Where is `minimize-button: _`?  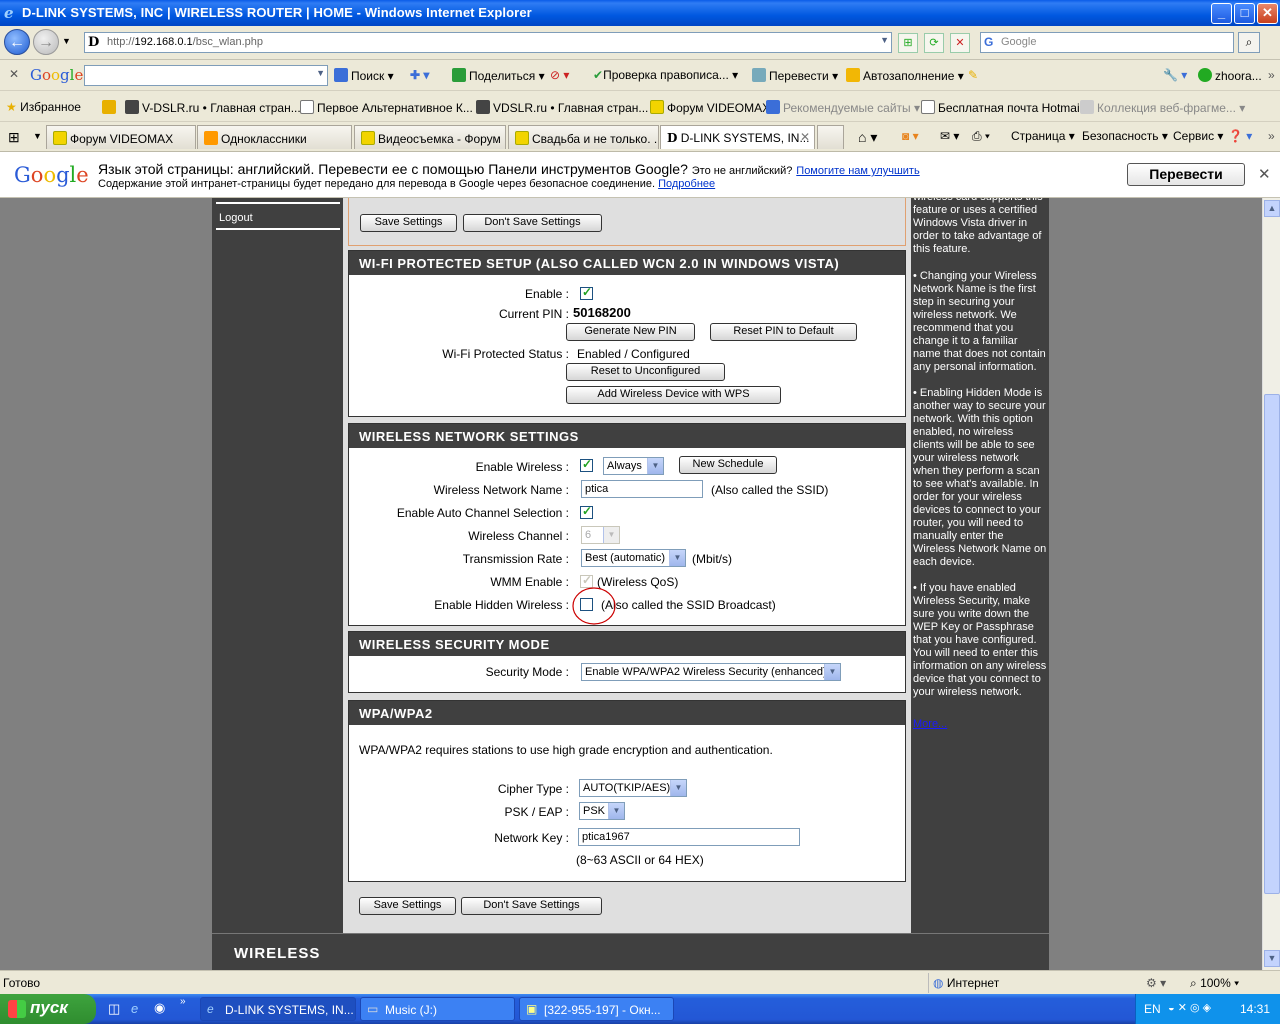 minimize-button: _ is located at coordinates (1221, 13).